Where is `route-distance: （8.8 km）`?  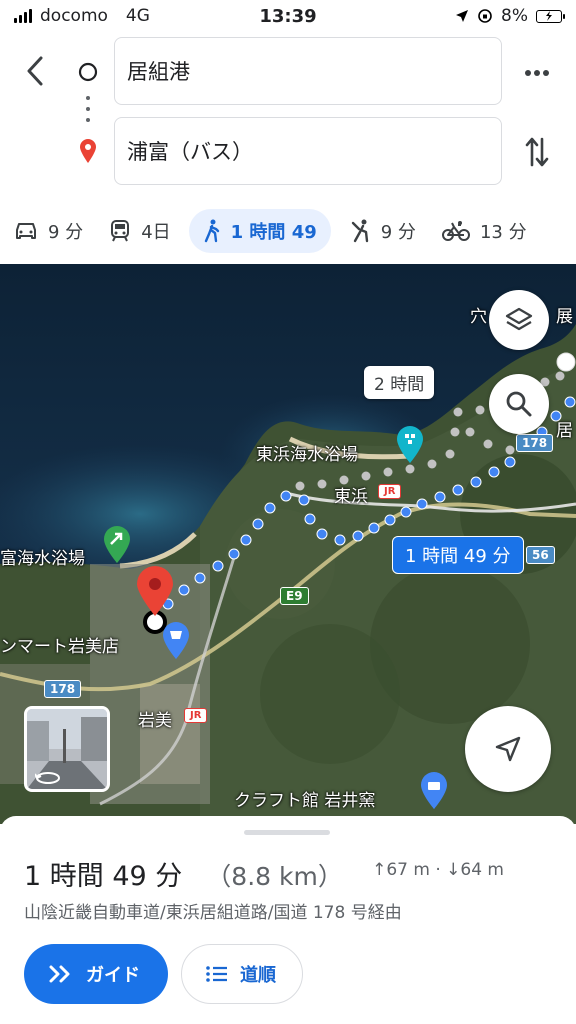 route-distance: （8.8 km） is located at coordinates (274, 876).